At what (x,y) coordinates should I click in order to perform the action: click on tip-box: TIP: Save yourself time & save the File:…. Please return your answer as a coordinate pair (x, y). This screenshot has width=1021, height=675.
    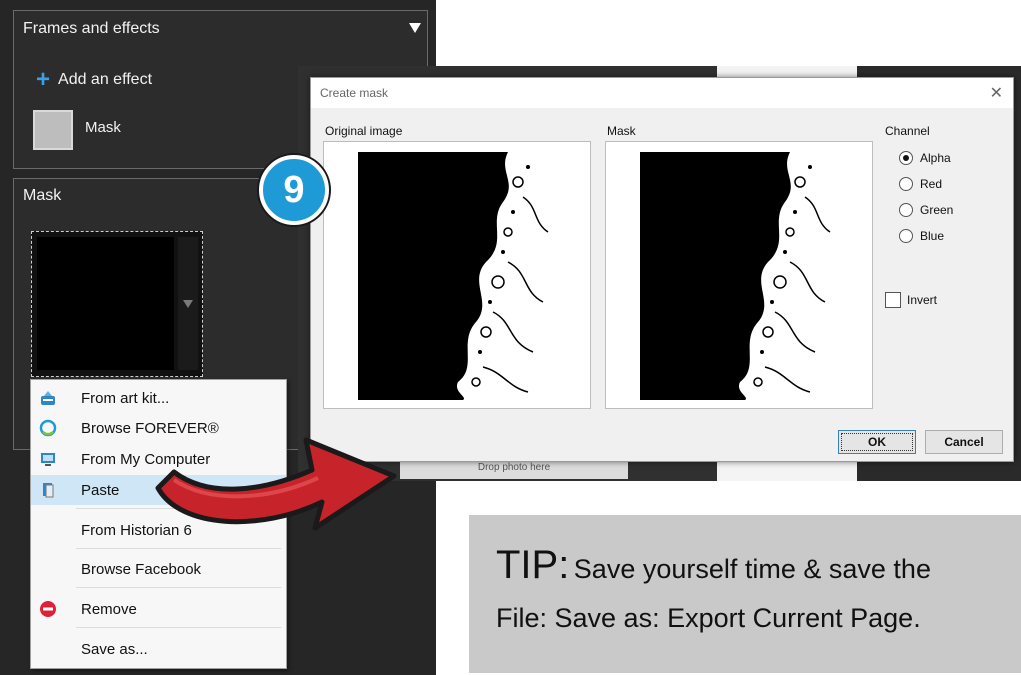
    Looking at the image, I should click on (745, 594).